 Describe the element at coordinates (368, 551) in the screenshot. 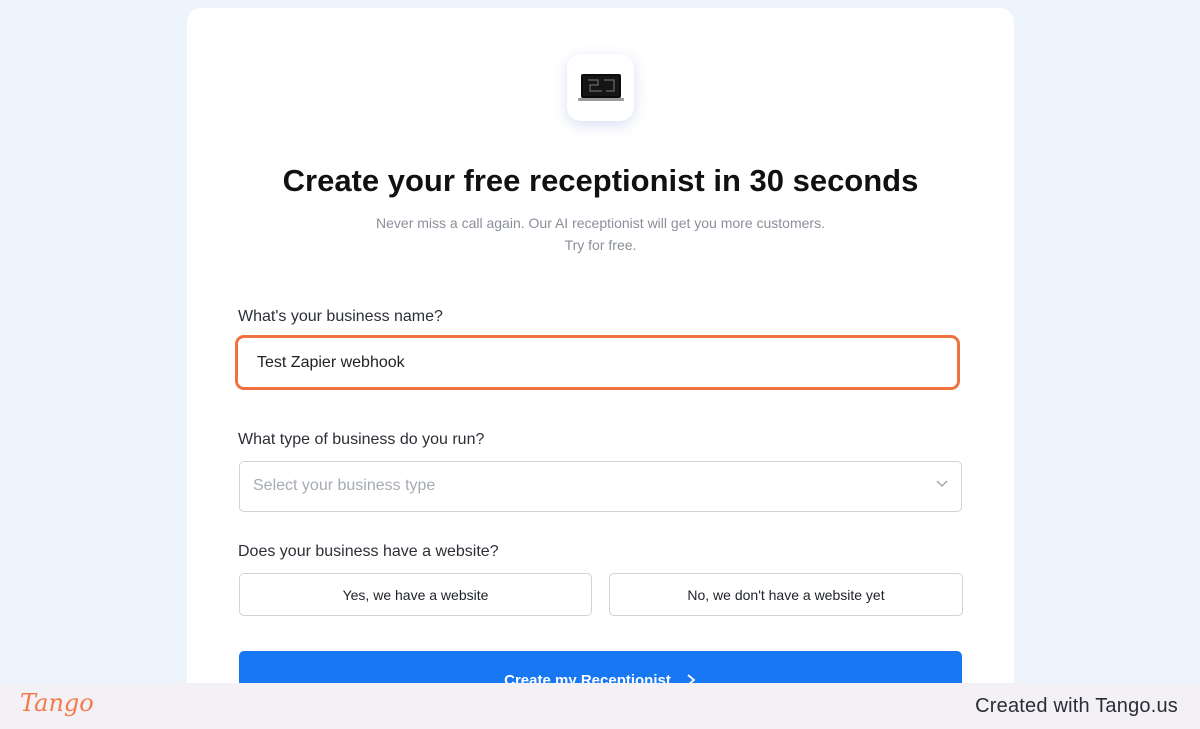

I see `website-question-label: Does your business have a website?` at that location.